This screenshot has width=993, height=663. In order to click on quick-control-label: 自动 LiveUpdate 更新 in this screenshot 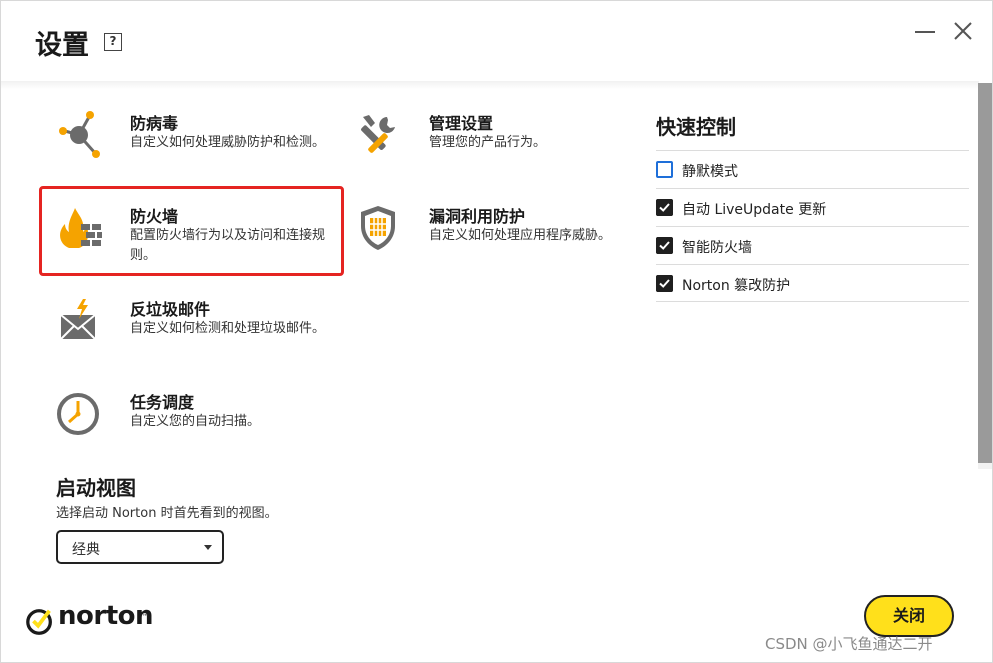, I will do `click(754, 210)`.